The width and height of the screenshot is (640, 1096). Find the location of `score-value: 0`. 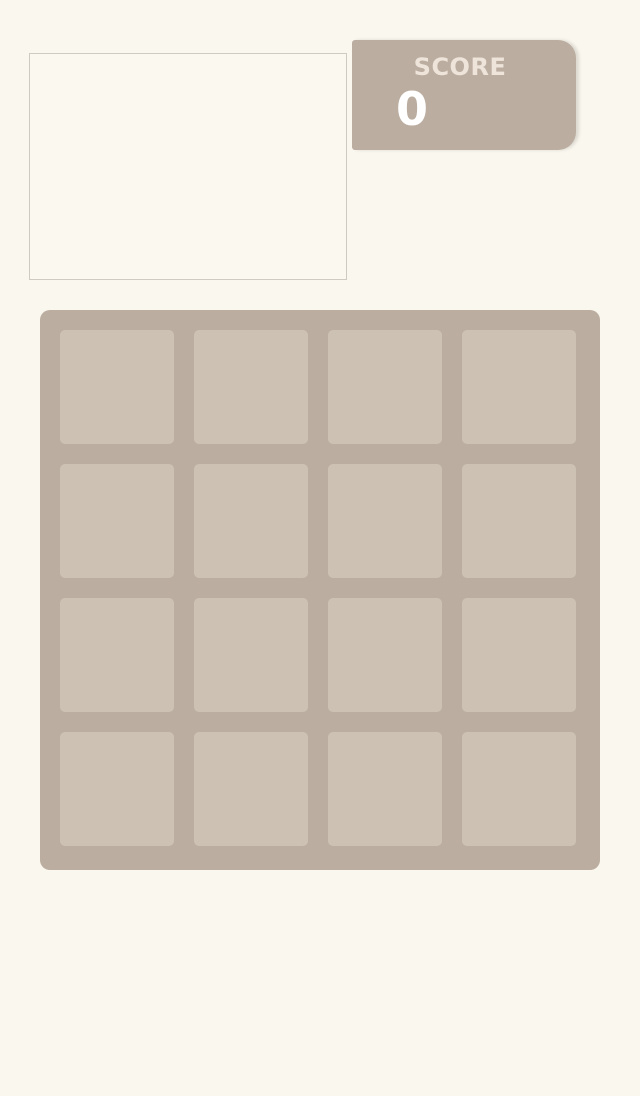

score-value: 0 is located at coordinates (412, 109).